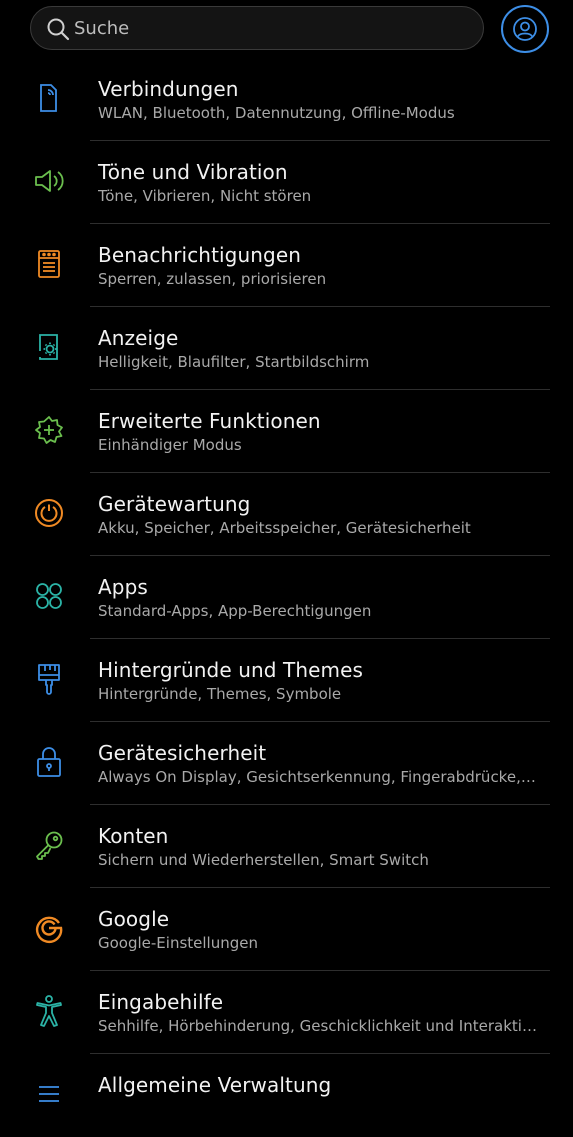  I want to click on notifications-icon, so click(49, 264).